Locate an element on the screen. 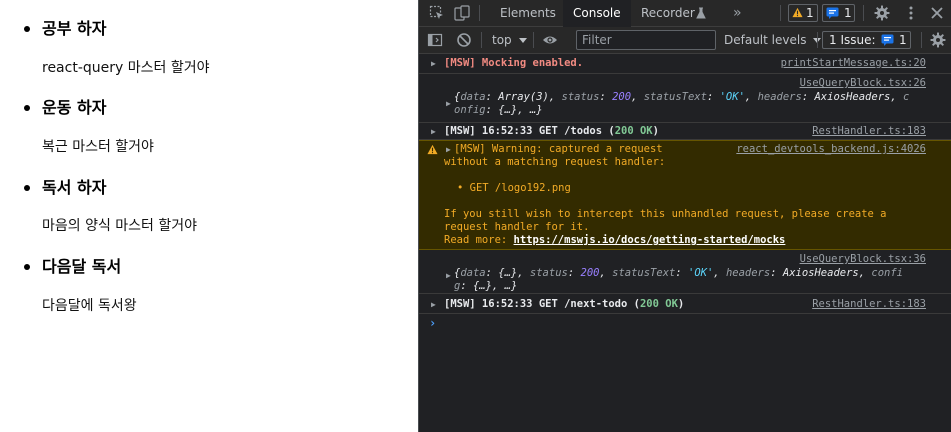  context-label: top is located at coordinates (502, 40).